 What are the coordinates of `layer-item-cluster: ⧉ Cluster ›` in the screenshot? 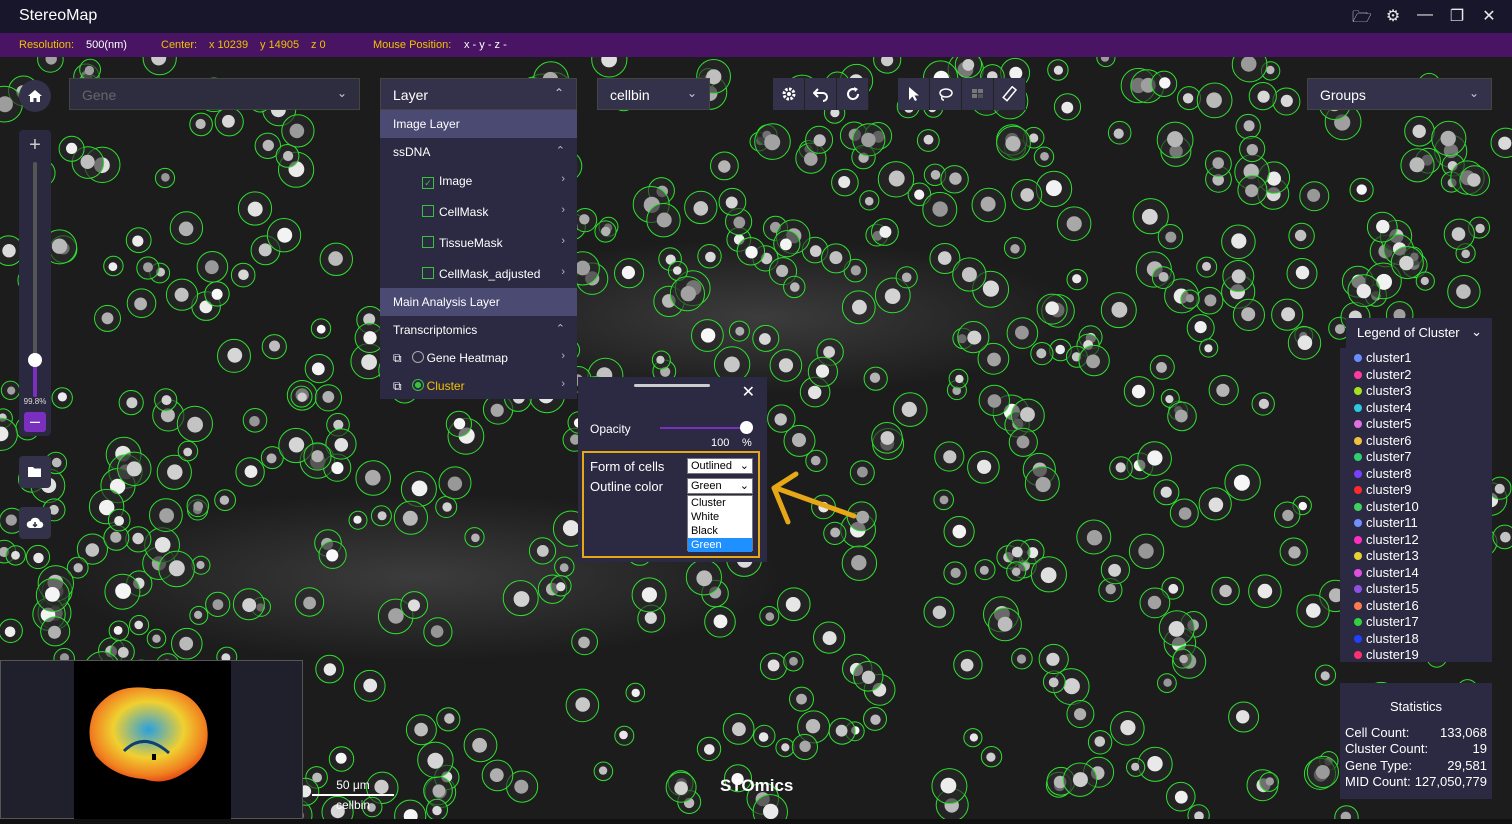 It's located at (478, 386).